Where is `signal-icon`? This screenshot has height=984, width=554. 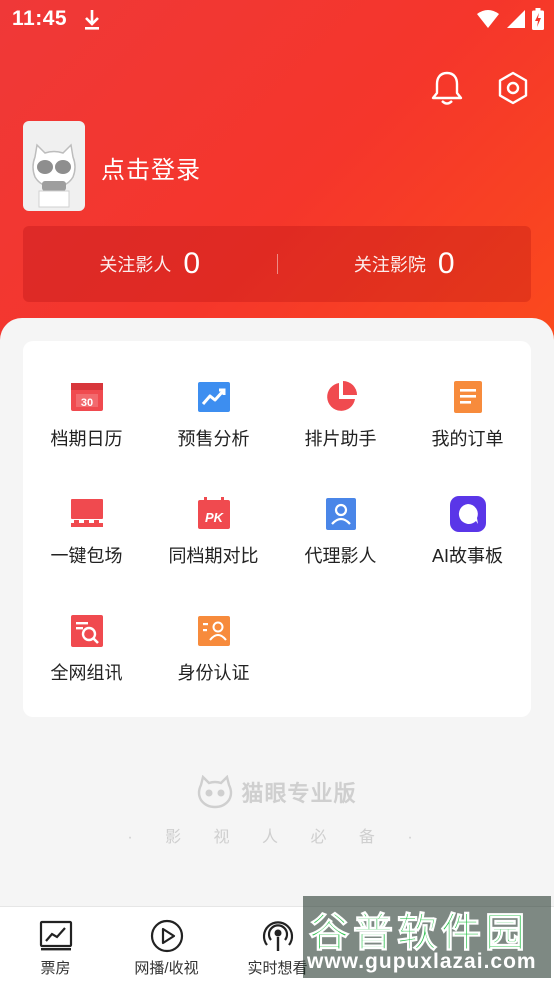
signal-icon is located at coordinates (516, 19).